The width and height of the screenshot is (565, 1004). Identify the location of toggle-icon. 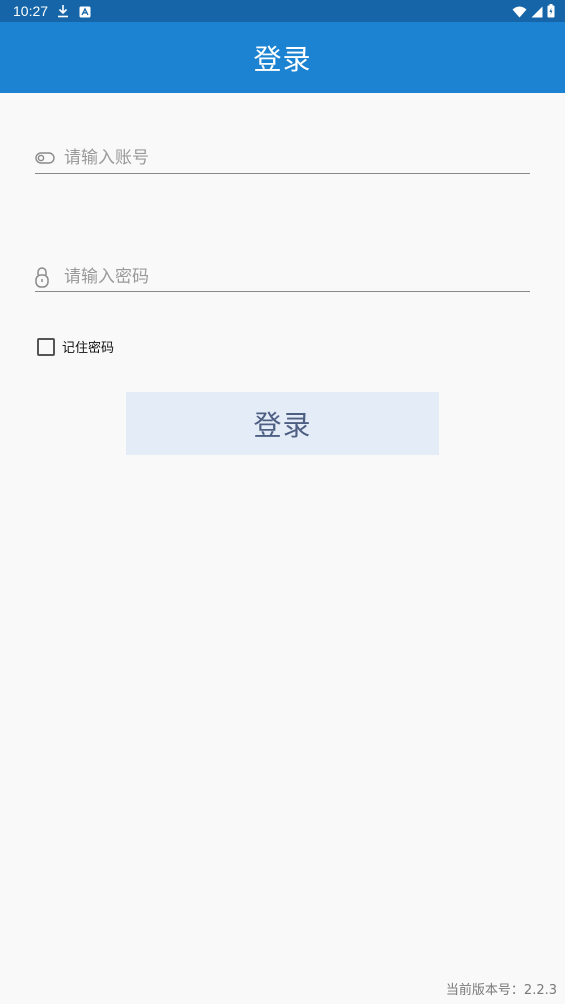
(47, 158).